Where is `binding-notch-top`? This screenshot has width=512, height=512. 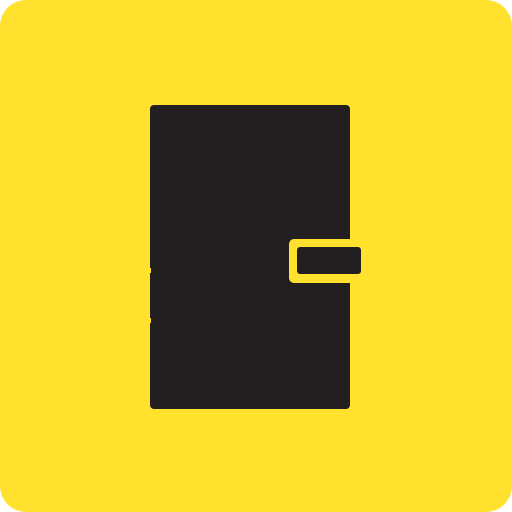 binding-notch-top is located at coordinates (148, 270).